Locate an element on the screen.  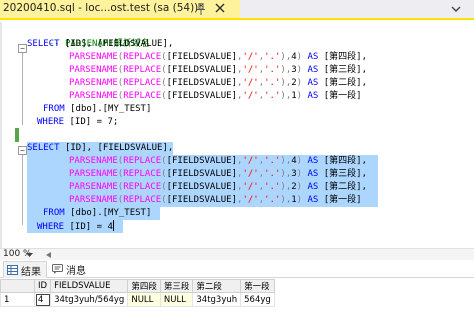
results-tab-strip: 结果 消息 is located at coordinates (237, 269).